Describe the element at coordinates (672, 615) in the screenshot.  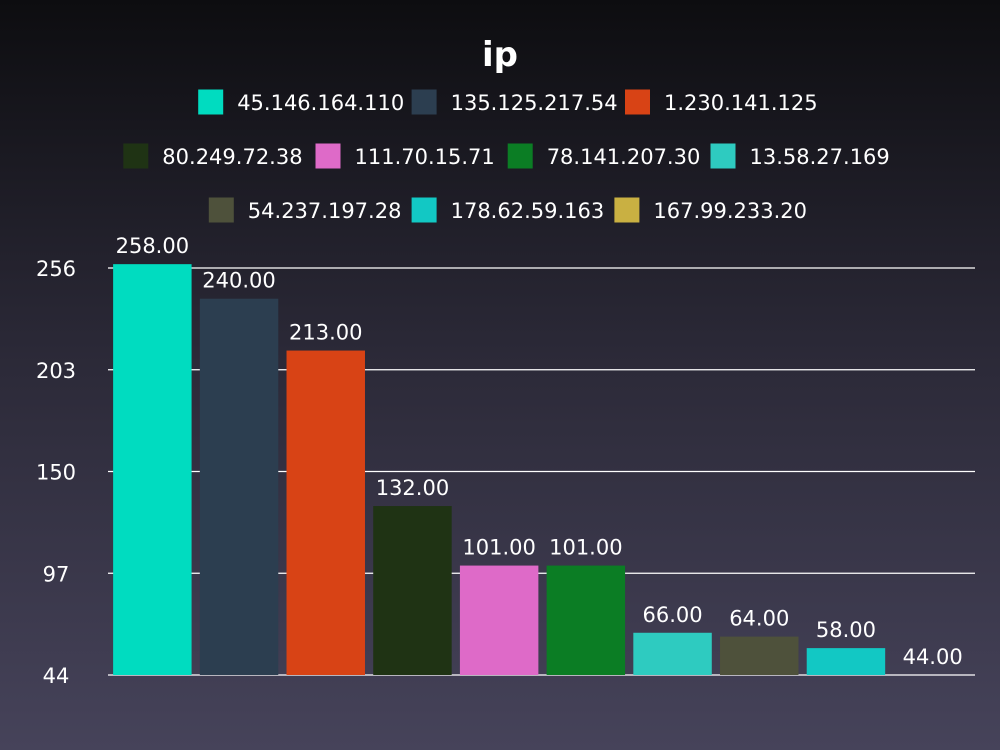
I see `bar-value-label: 66.00` at that location.